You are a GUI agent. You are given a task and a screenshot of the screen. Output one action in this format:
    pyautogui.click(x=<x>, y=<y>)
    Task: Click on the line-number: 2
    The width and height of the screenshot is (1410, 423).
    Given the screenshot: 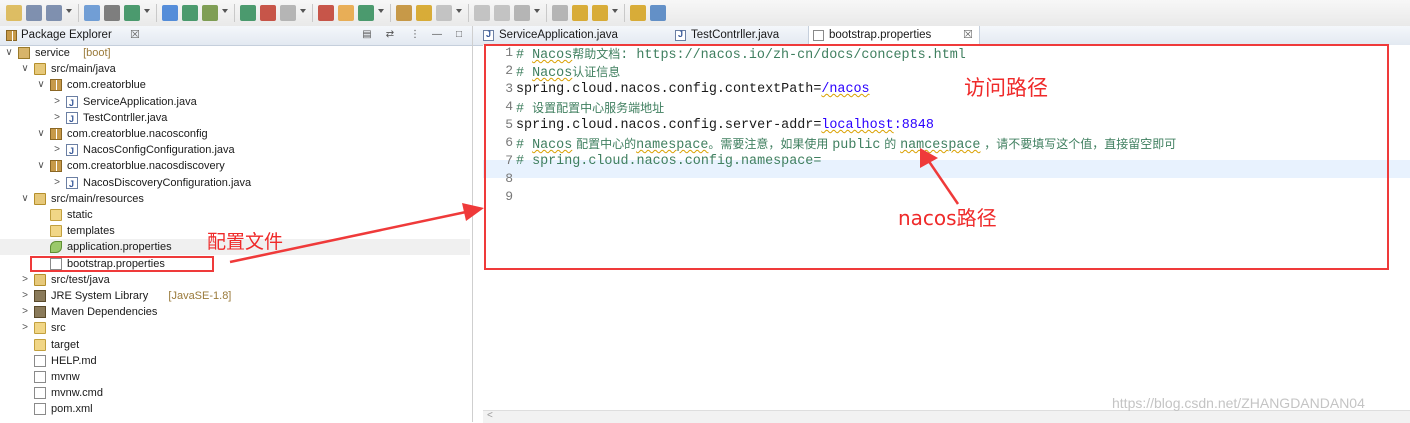 What is the action you would take?
    pyautogui.click(x=509, y=70)
    